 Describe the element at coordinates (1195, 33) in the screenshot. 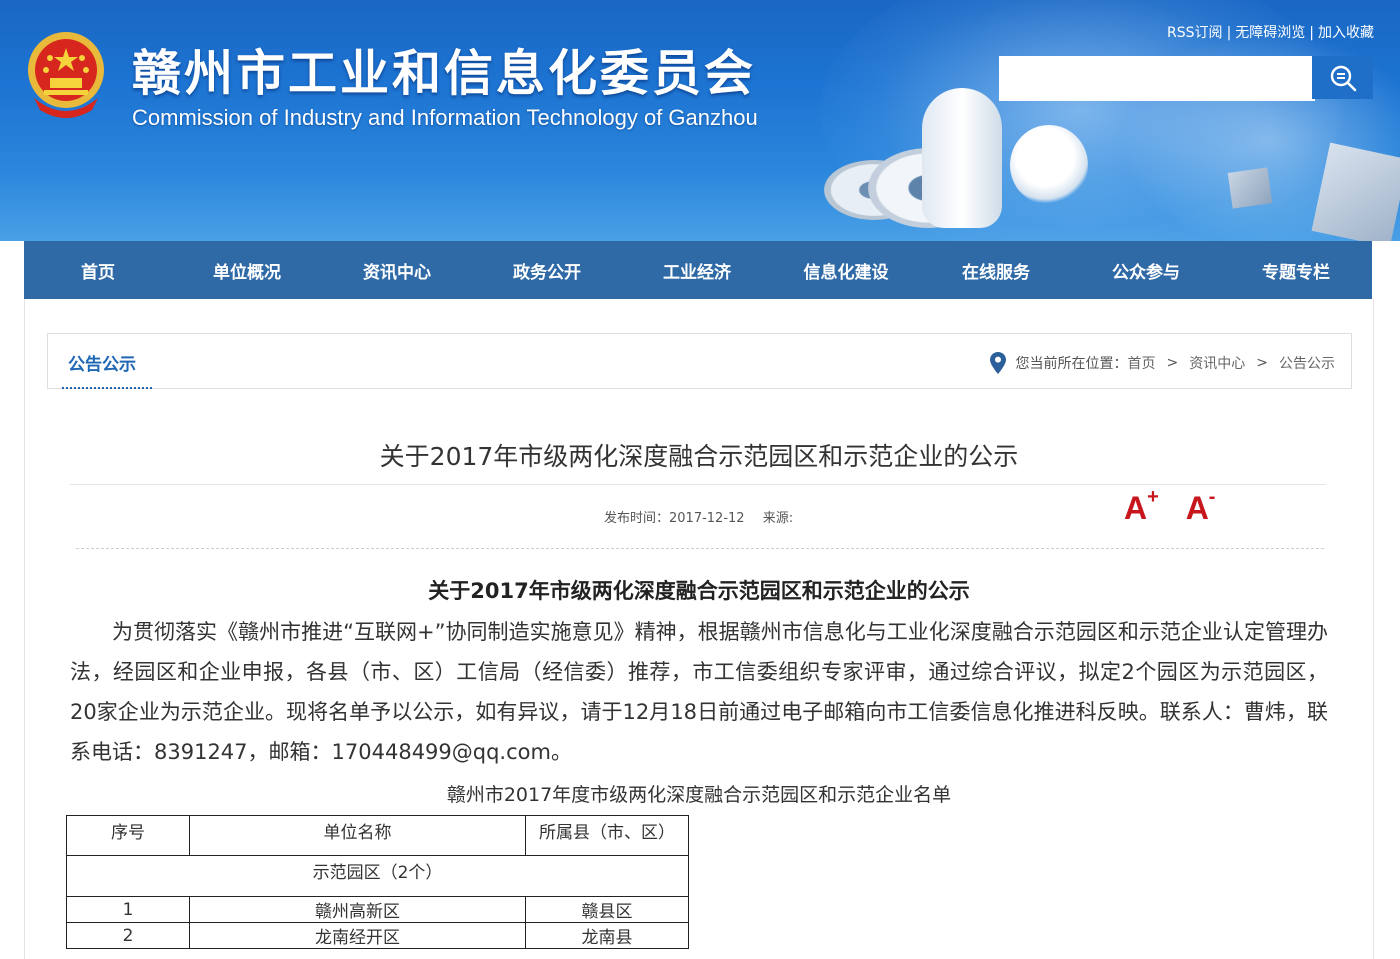

I see `rss-link: RSS订阅` at that location.